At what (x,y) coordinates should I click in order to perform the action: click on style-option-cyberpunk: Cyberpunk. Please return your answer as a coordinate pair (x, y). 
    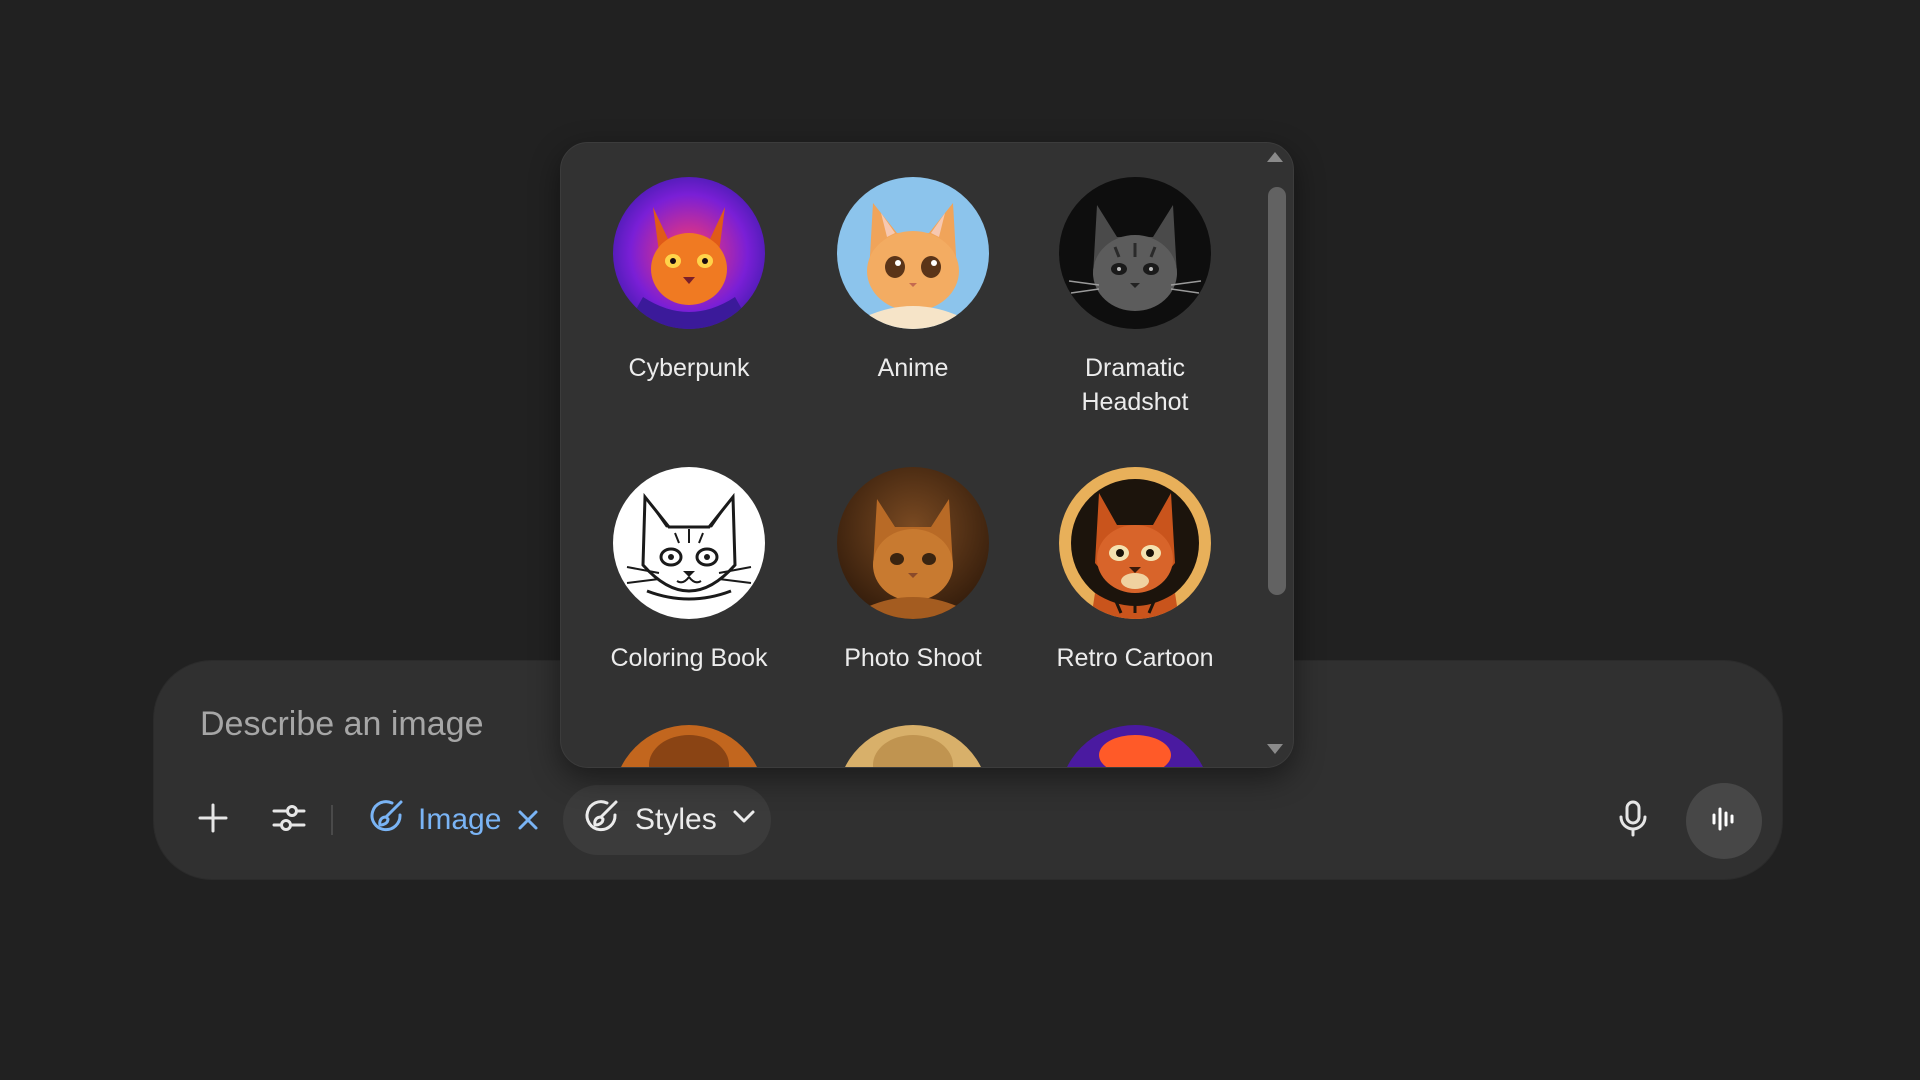
    Looking at the image, I should click on (689, 281).